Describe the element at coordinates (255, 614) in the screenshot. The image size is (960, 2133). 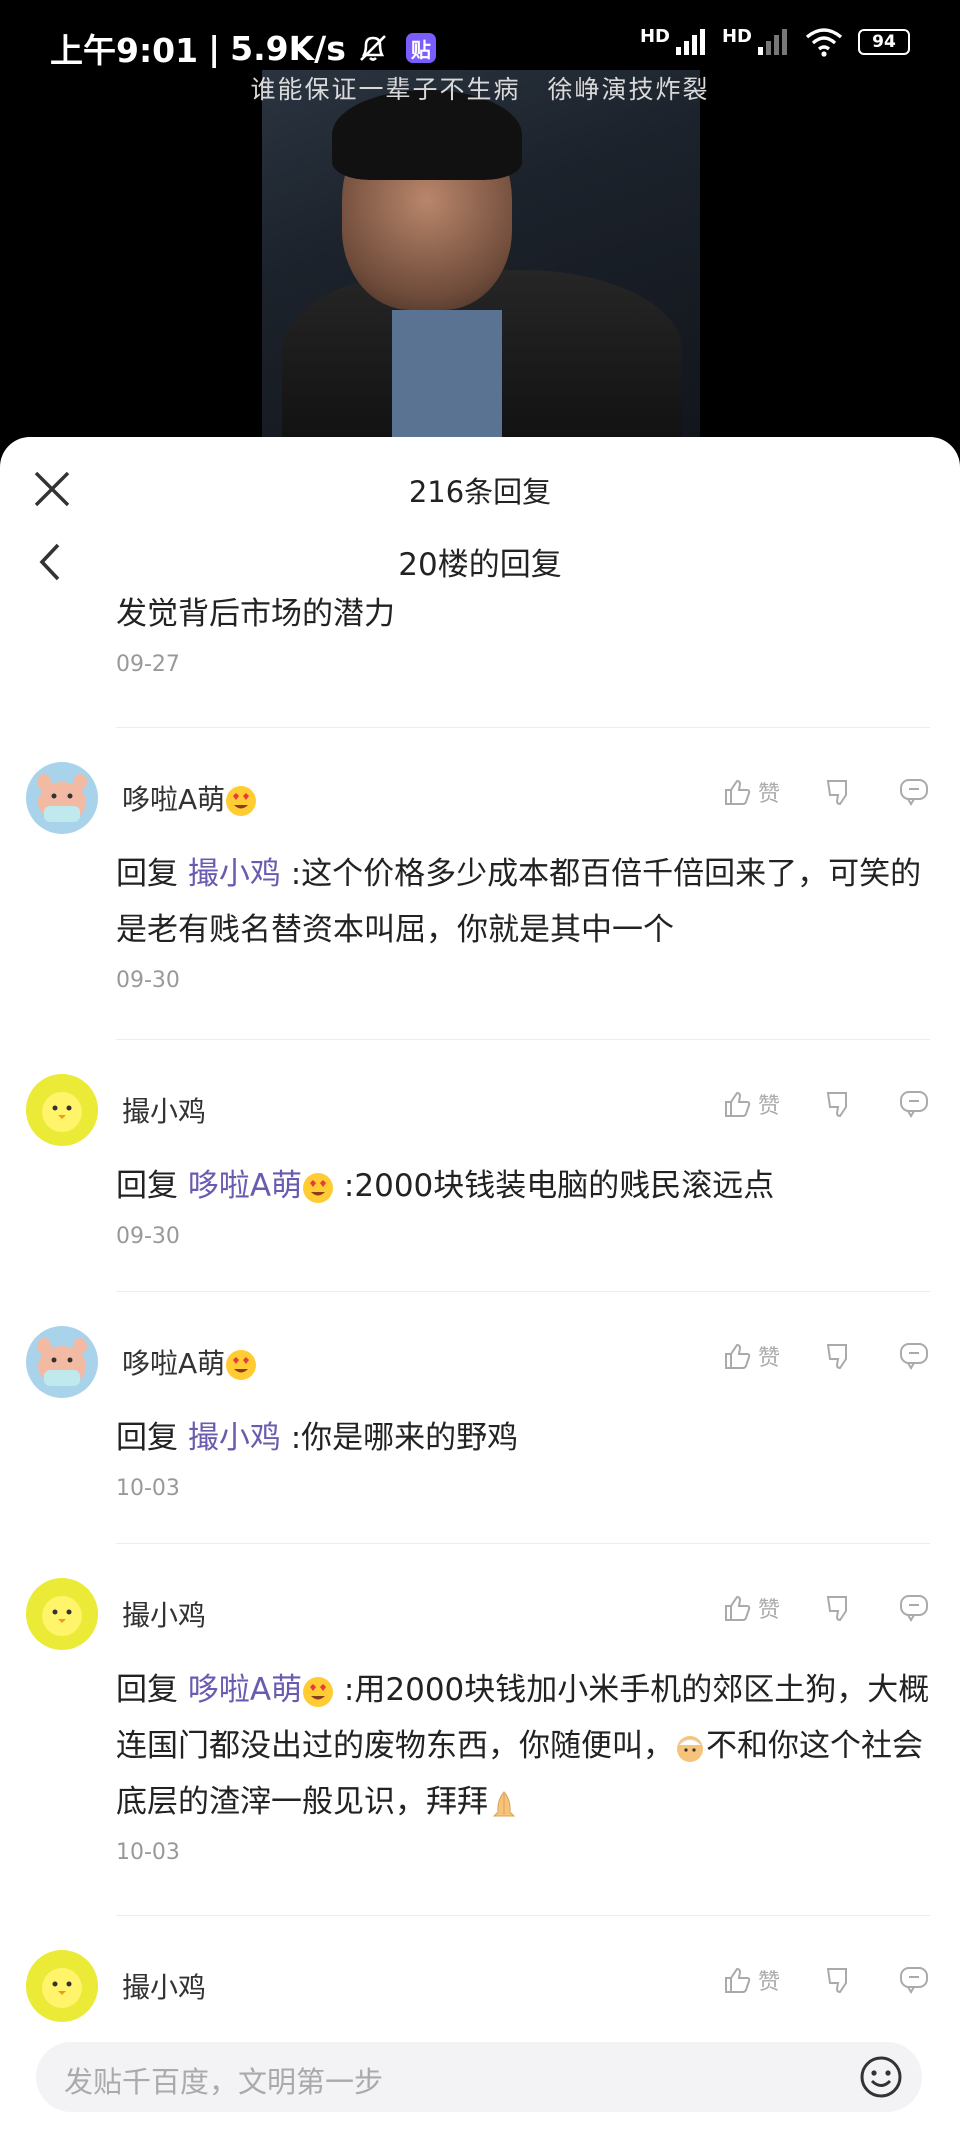
I see `reply-text: 发觉背后市场的潜力` at that location.